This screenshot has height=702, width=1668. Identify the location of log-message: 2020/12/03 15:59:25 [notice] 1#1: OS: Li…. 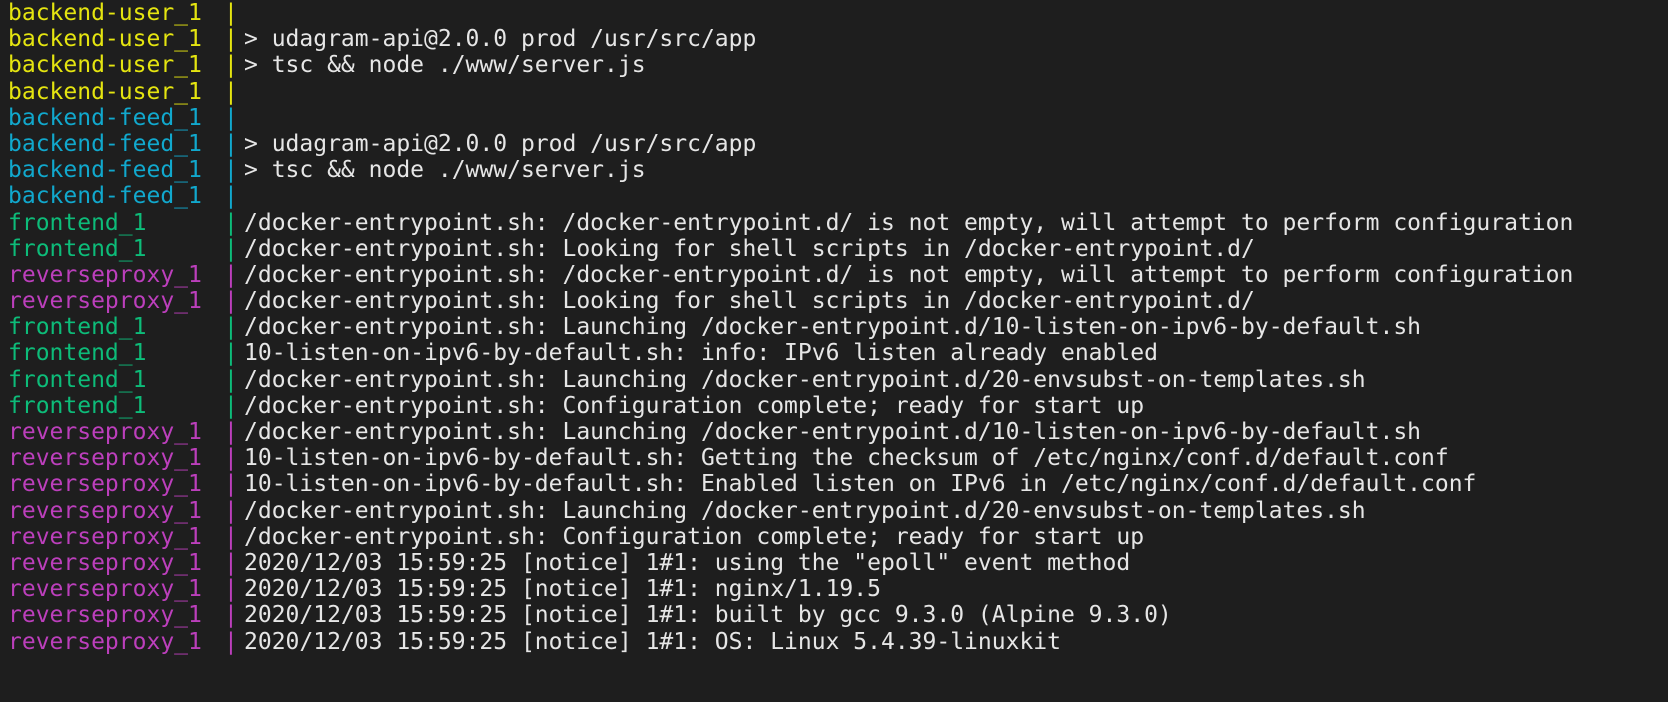
(652, 641).